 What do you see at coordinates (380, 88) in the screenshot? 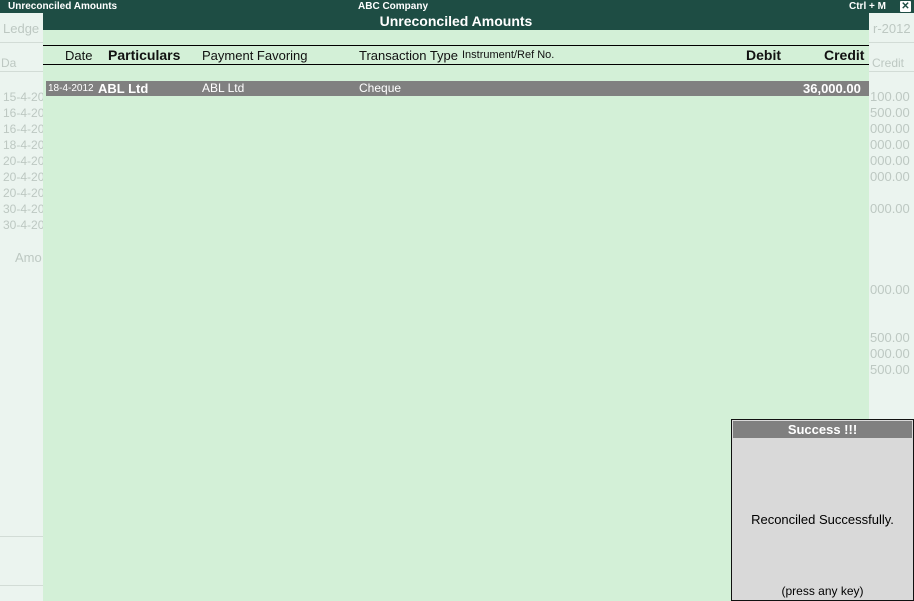
I see `row-transaction-type: Cheque` at bounding box center [380, 88].